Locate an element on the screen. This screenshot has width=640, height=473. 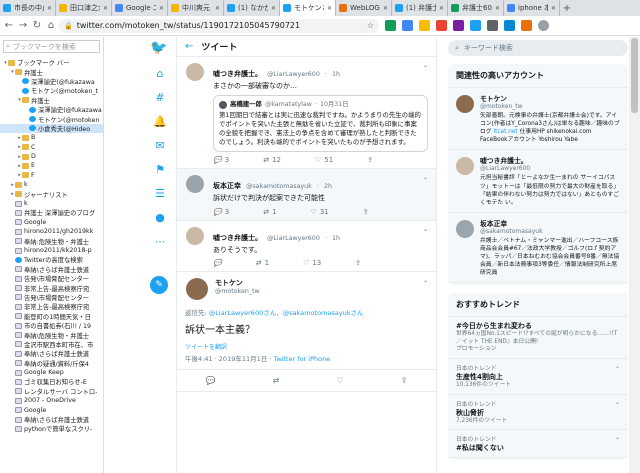
profile-icon is located at coordinates (543, 25).